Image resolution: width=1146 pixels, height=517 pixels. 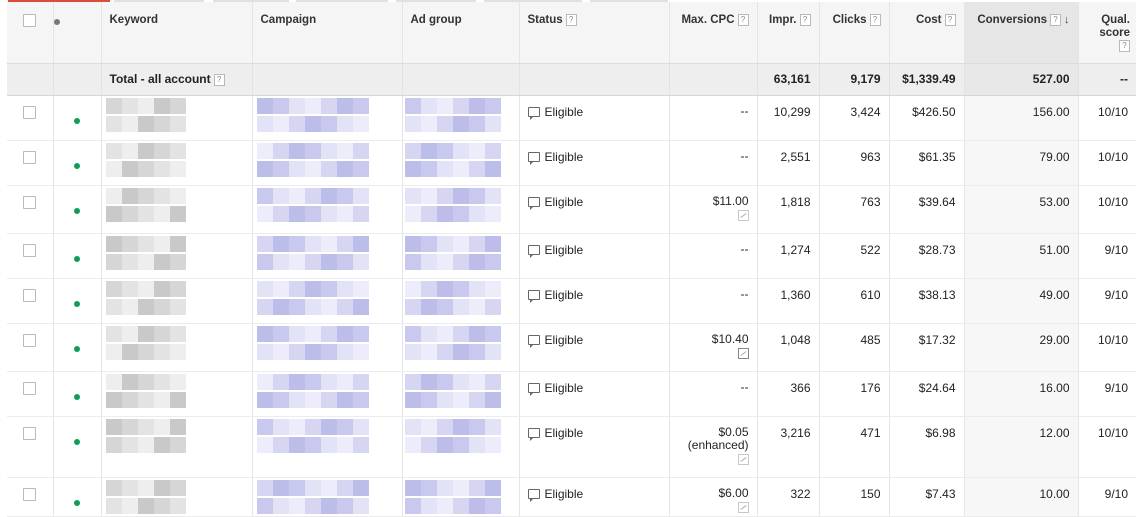 What do you see at coordinates (854, 33) in the screenshot?
I see `col-header-clicks: Clicks?` at bounding box center [854, 33].